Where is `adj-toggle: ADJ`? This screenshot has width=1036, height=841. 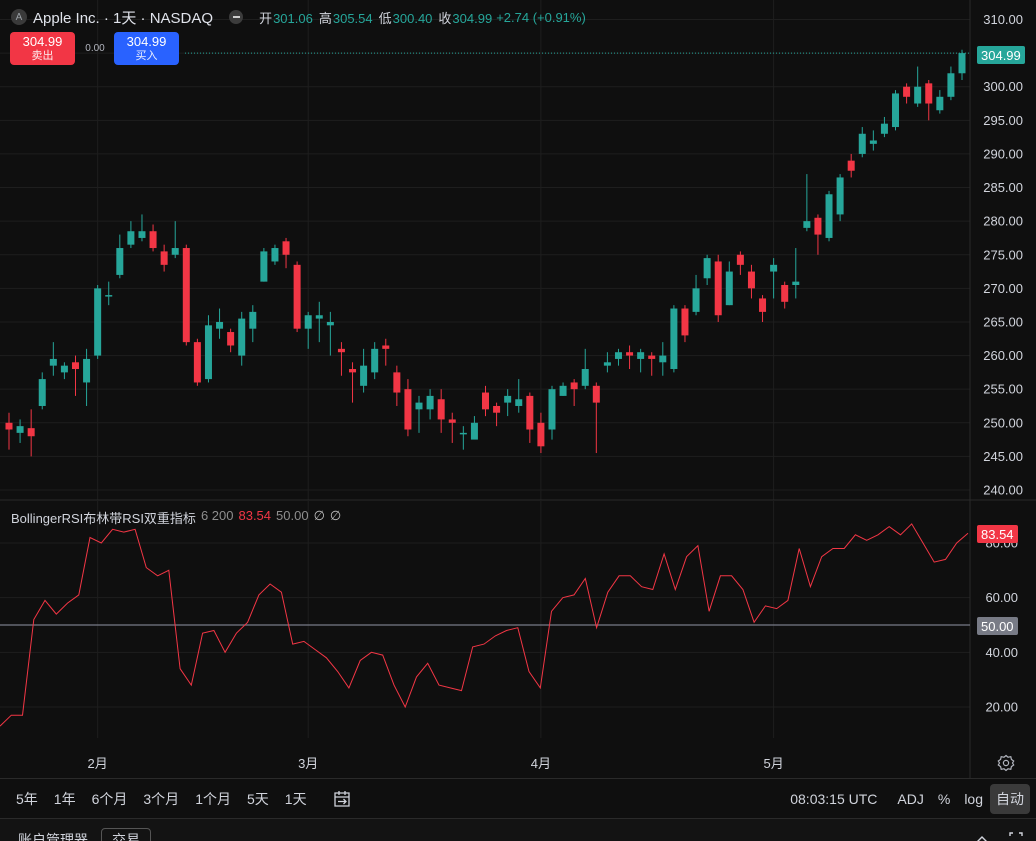 adj-toggle: ADJ is located at coordinates (910, 799).